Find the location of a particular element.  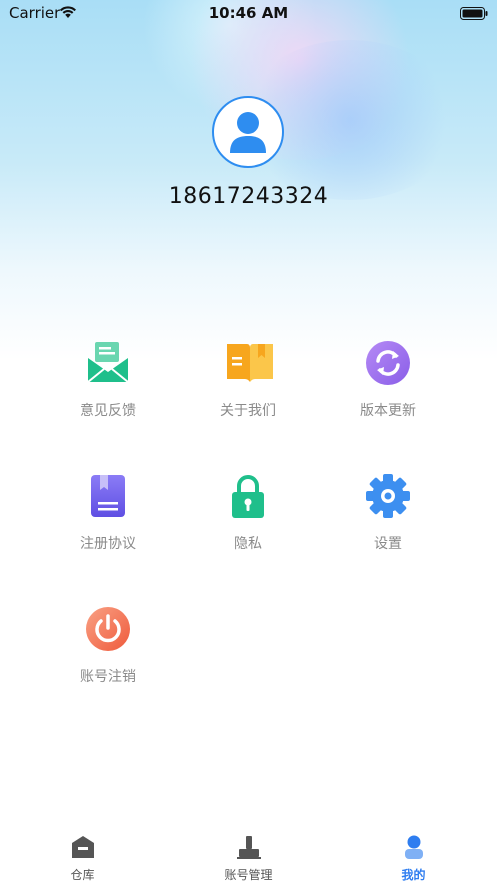

menu-label: 版本更新 is located at coordinates (388, 411).